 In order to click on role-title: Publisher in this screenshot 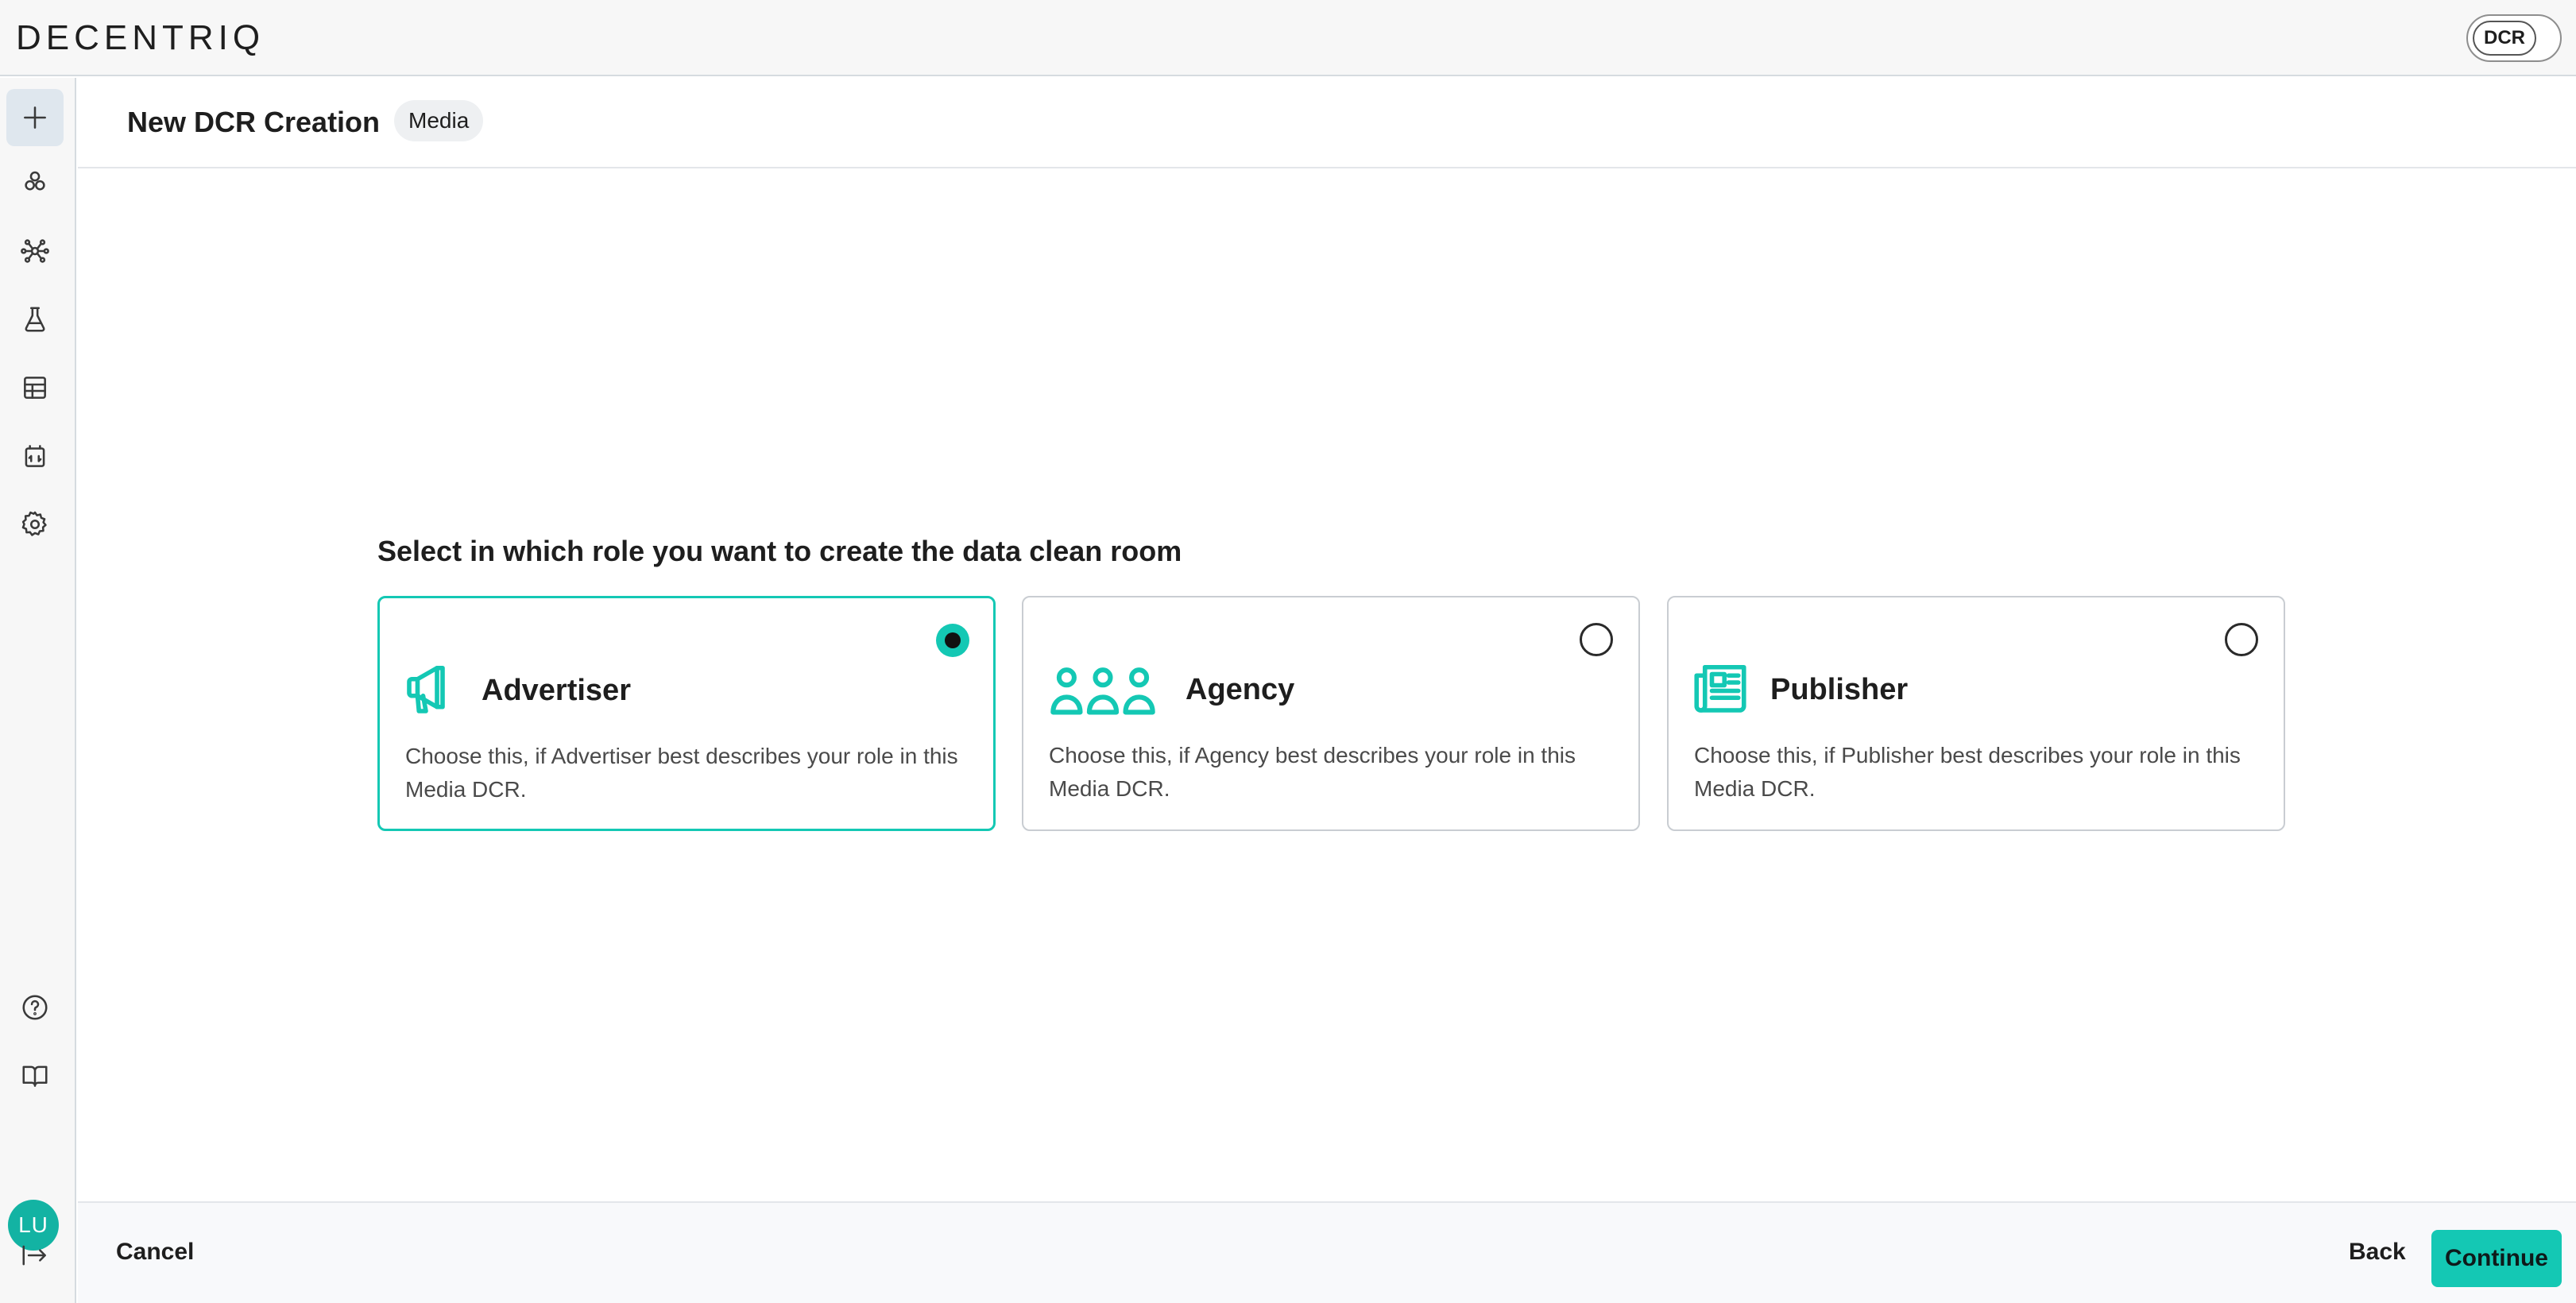, I will do `click(1839, 690)`.